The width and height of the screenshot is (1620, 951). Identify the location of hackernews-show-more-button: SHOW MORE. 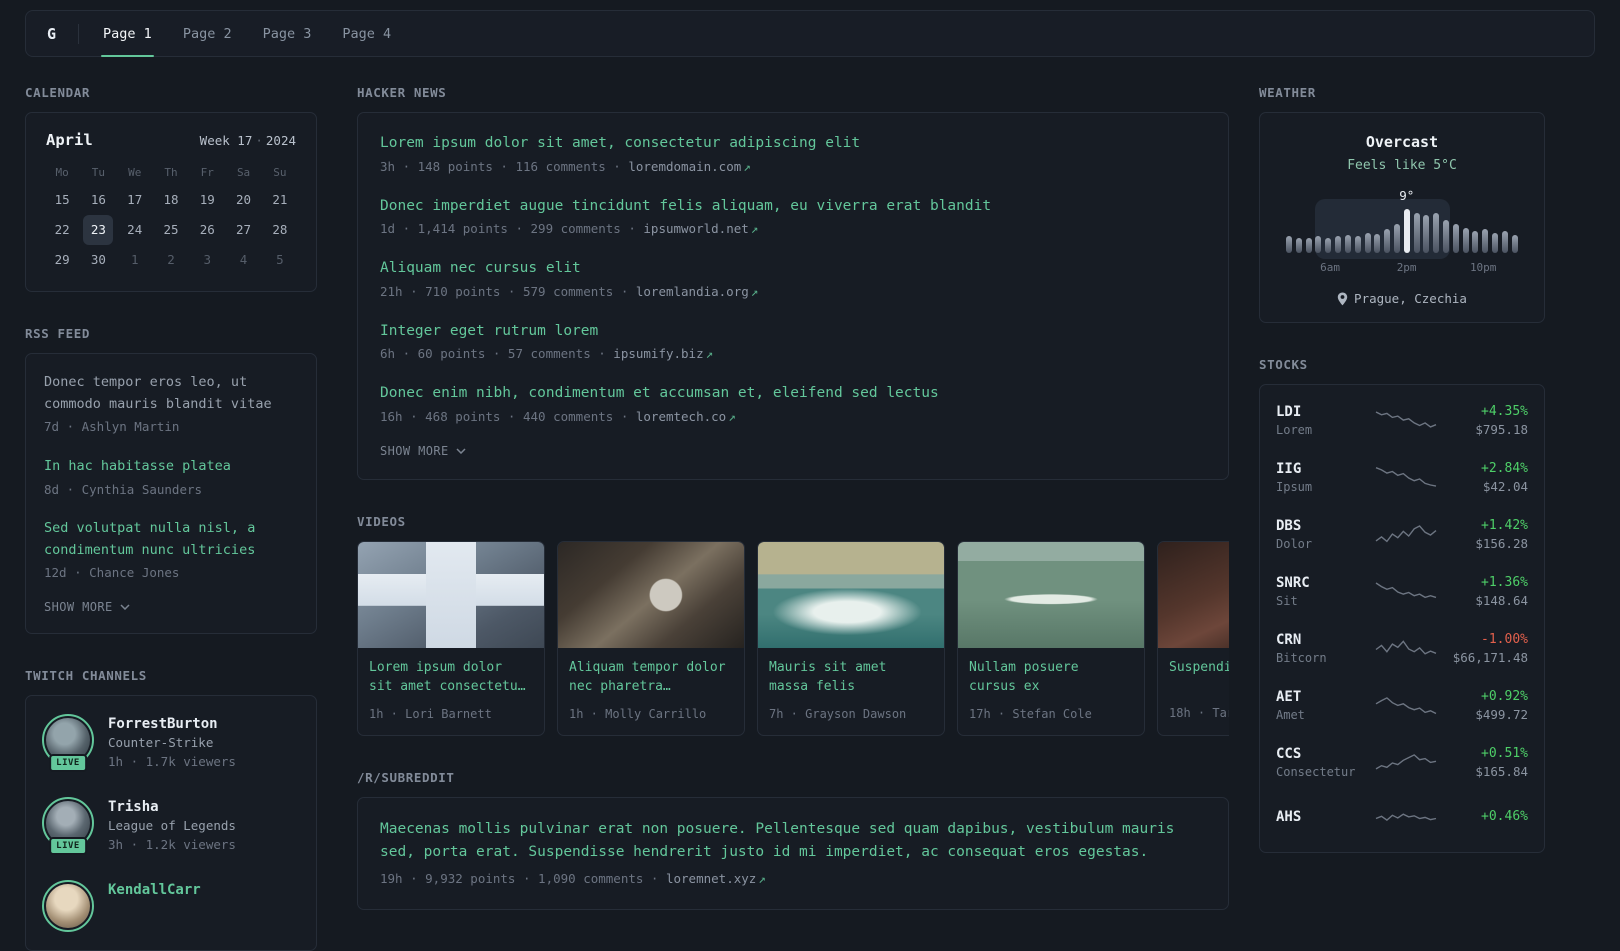
(423, 451).